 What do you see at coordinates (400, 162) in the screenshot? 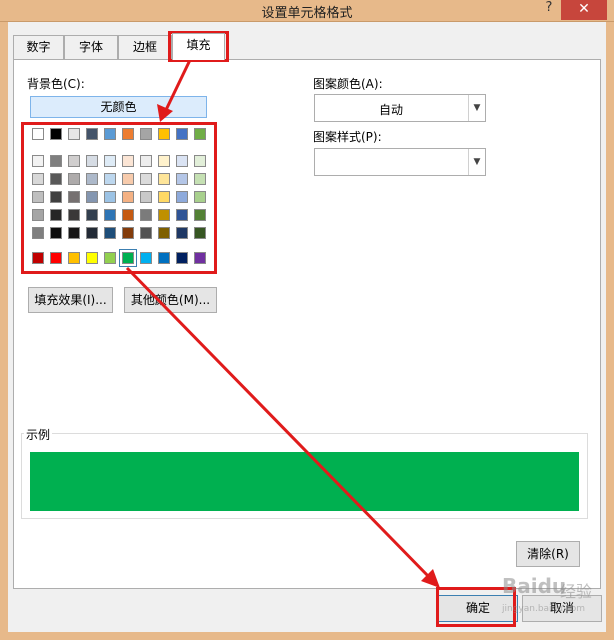
I see `pattern-style-select: ▼` at bounding box center [400, 162].